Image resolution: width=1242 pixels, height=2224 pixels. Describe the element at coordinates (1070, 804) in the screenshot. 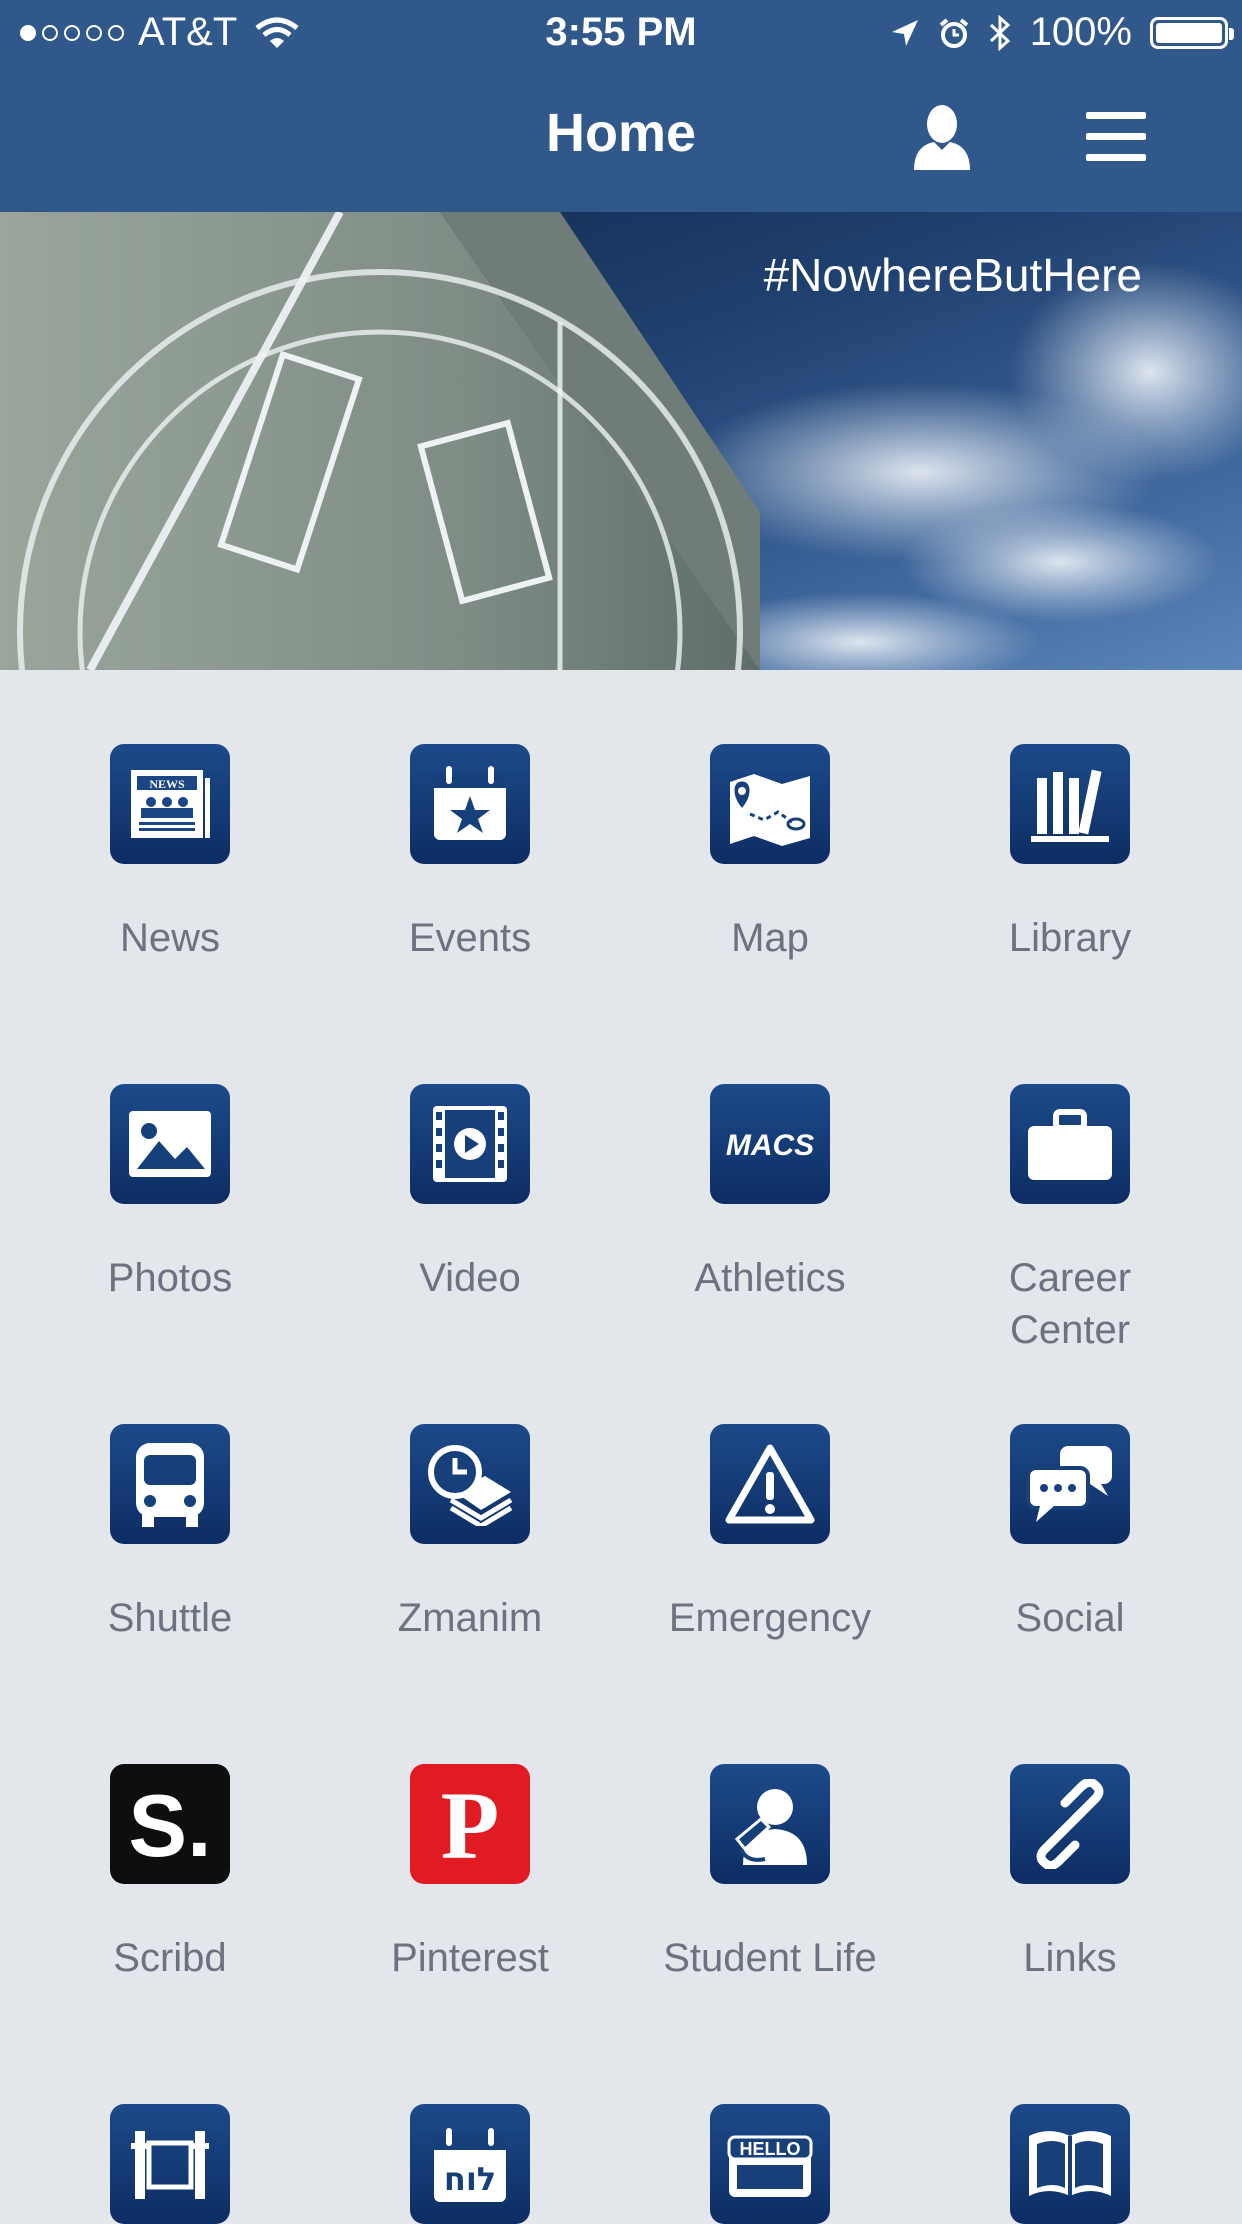

I see `books-icon` at that location.